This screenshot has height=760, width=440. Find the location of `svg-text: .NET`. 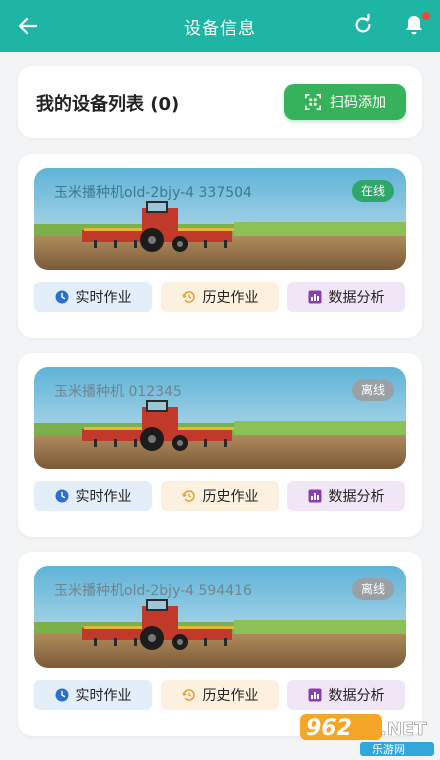

svg-text: .NET is located at coordinates (403, 729).